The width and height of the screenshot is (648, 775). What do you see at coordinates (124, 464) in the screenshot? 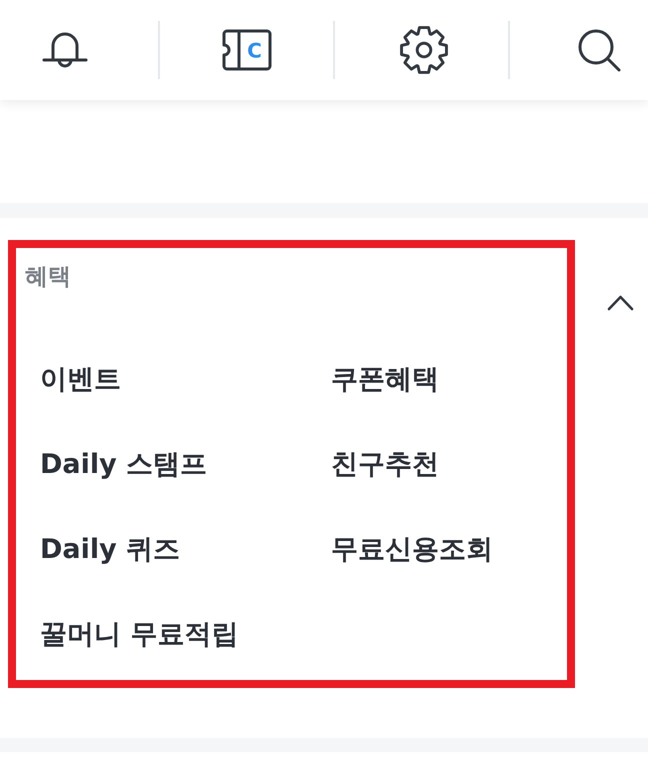
I see `menu-link: Daily 스탬프` at bounding box center [124, 464].